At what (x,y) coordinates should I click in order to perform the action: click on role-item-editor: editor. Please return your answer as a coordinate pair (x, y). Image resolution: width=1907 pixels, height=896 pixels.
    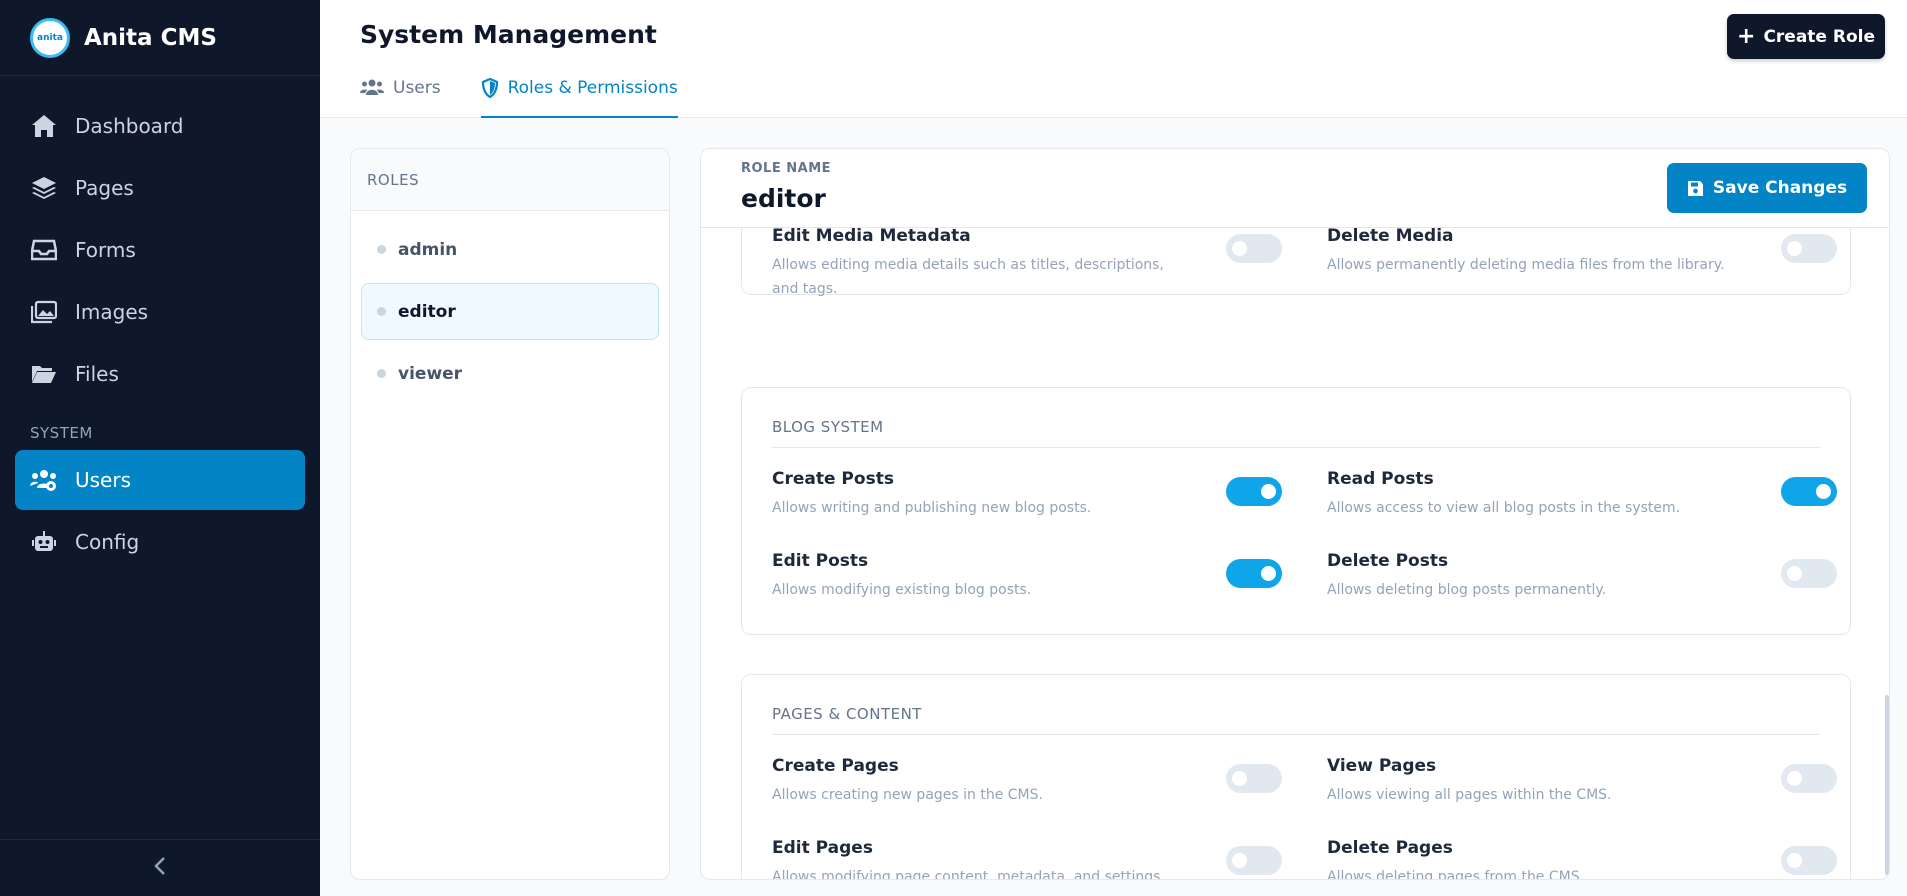
    Looking at the image, I should click on (510, 311).